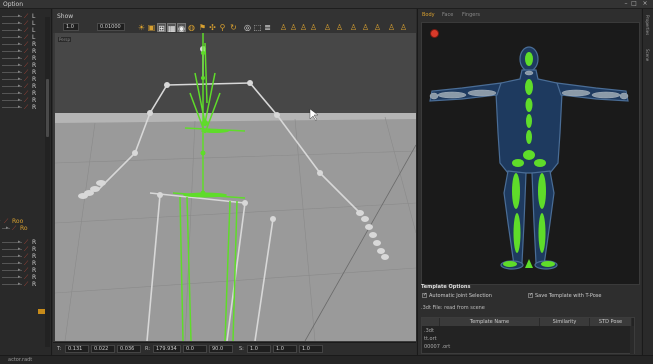 This screenshot has width=653, height=364. What do you see at coordinates (285, 349) in the screenshot?
I see `scale-y-field: 1.0` at bounding box center [285, 349].